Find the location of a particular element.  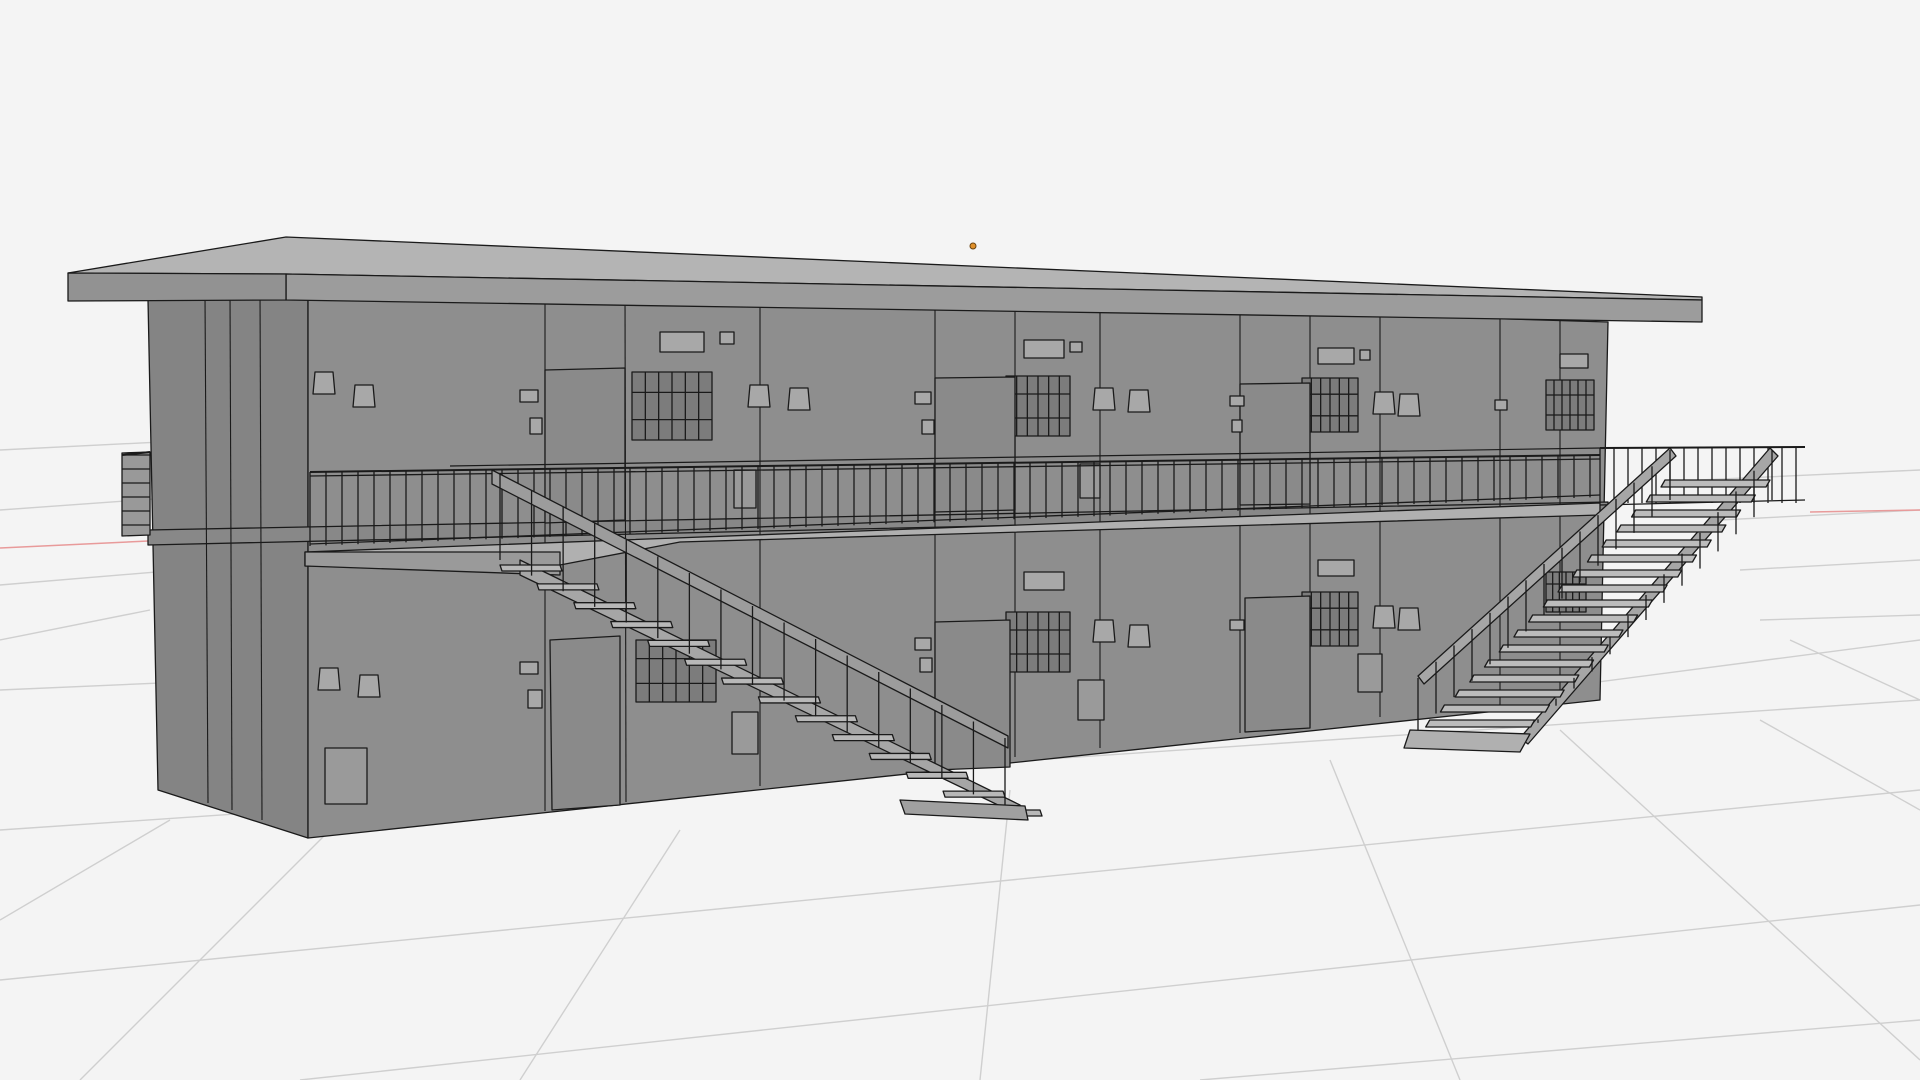

object-origin-icon is located at coordinates (973, 246).